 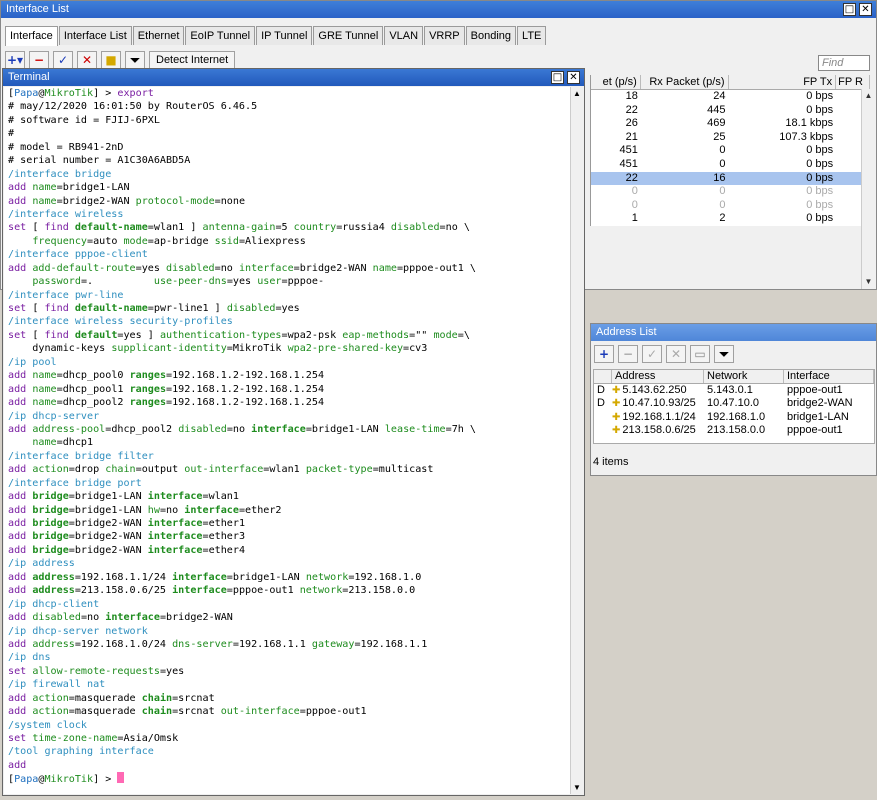 I want to click on terminal-token: disabled, so click(x=190, y=268).